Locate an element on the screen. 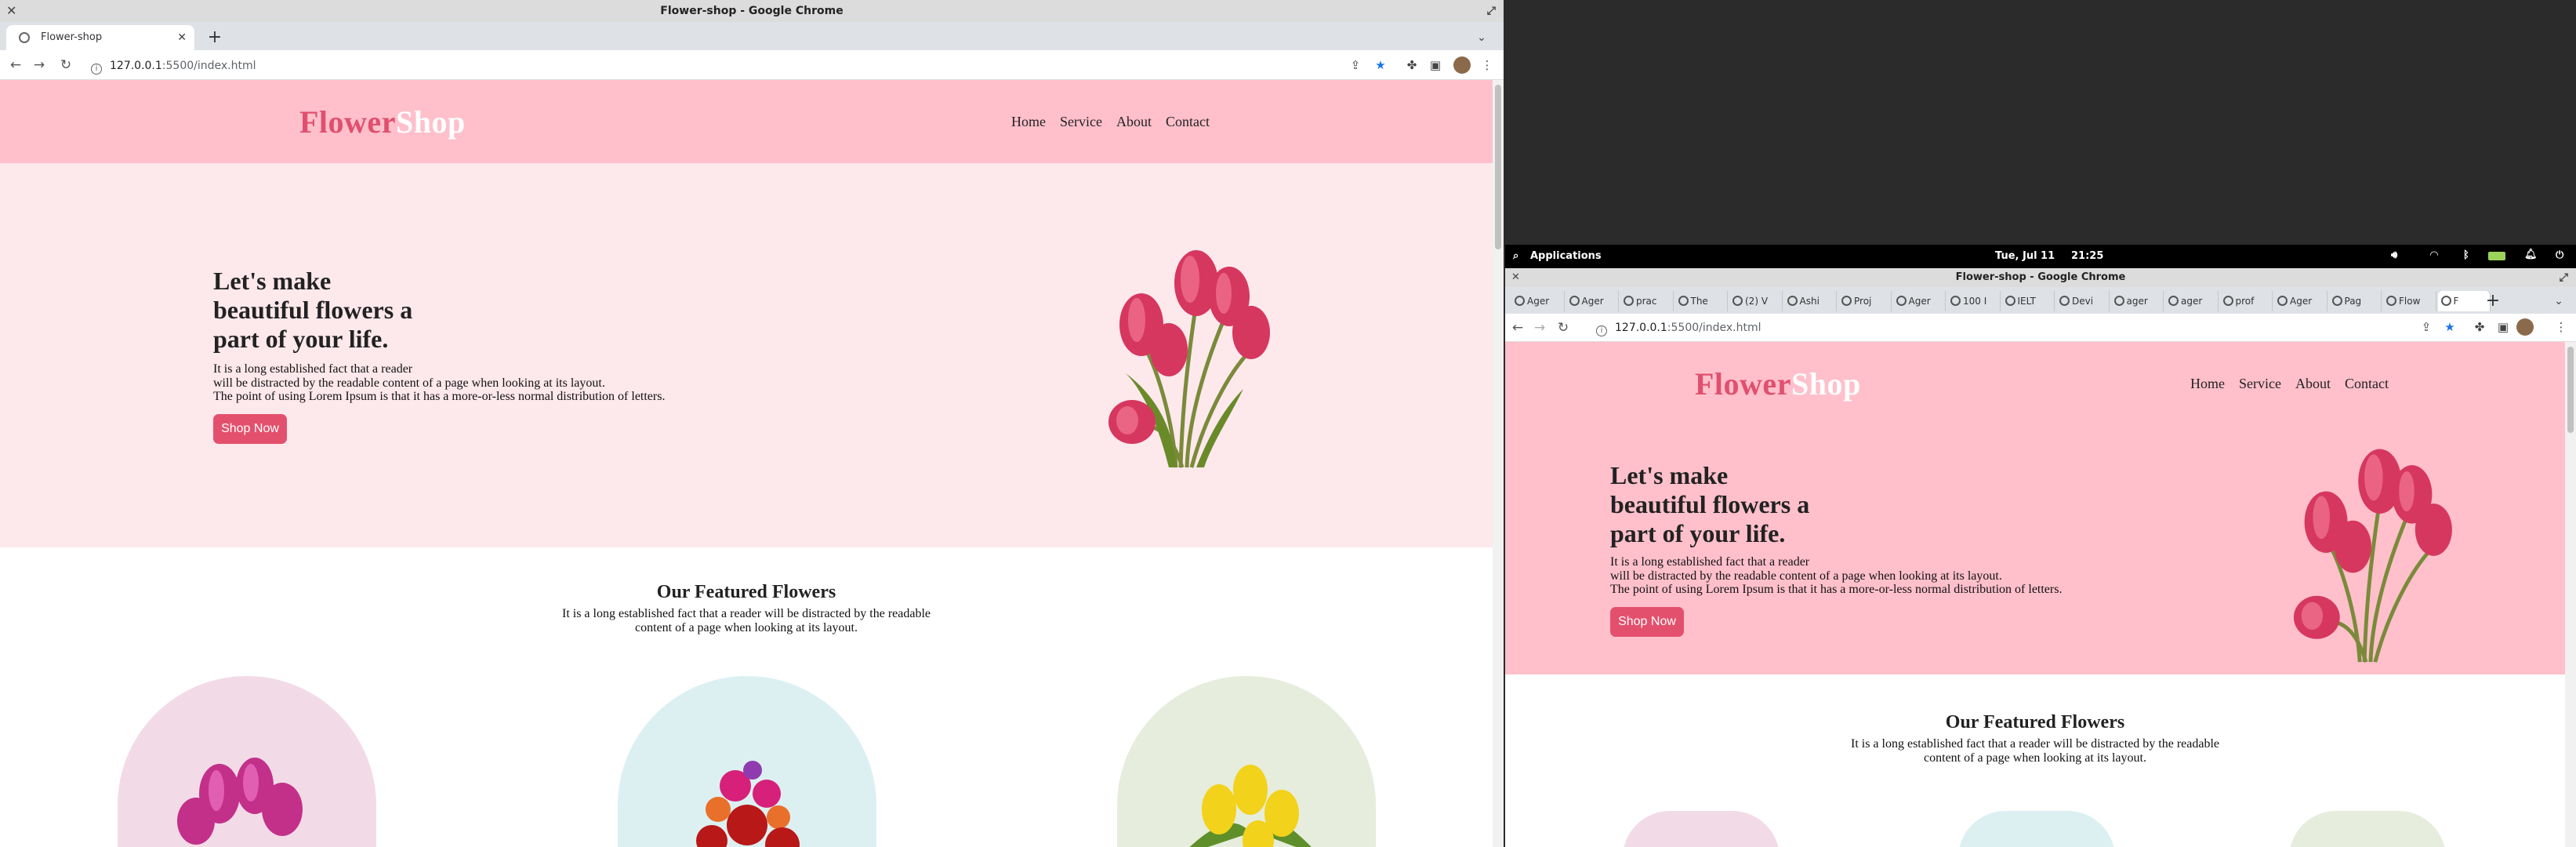  clock-date: Tue, Jul 11 is located at coordinates (2025, 256).